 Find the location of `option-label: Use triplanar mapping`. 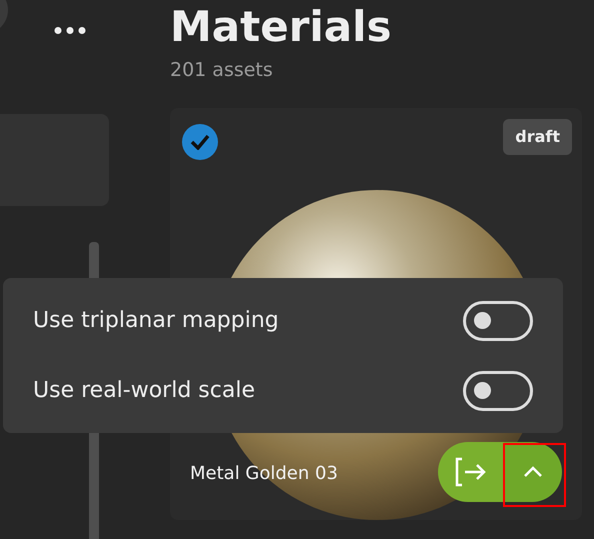

option-label: Use triplanar mapping is located at coordinates (156, 321).